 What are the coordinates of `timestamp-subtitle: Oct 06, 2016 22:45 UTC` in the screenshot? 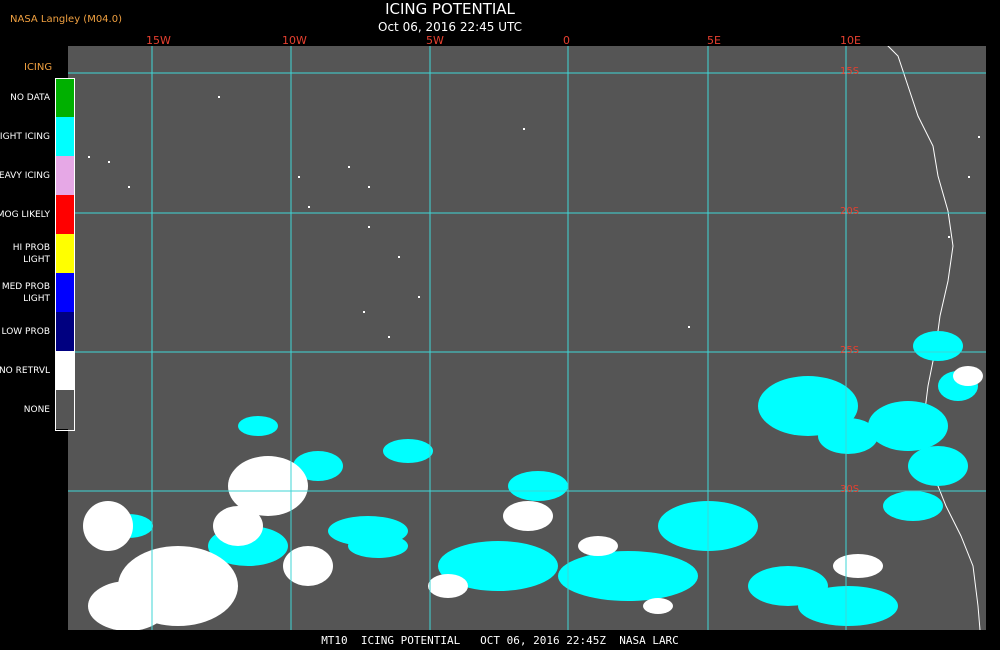 It's located at (450, 27).